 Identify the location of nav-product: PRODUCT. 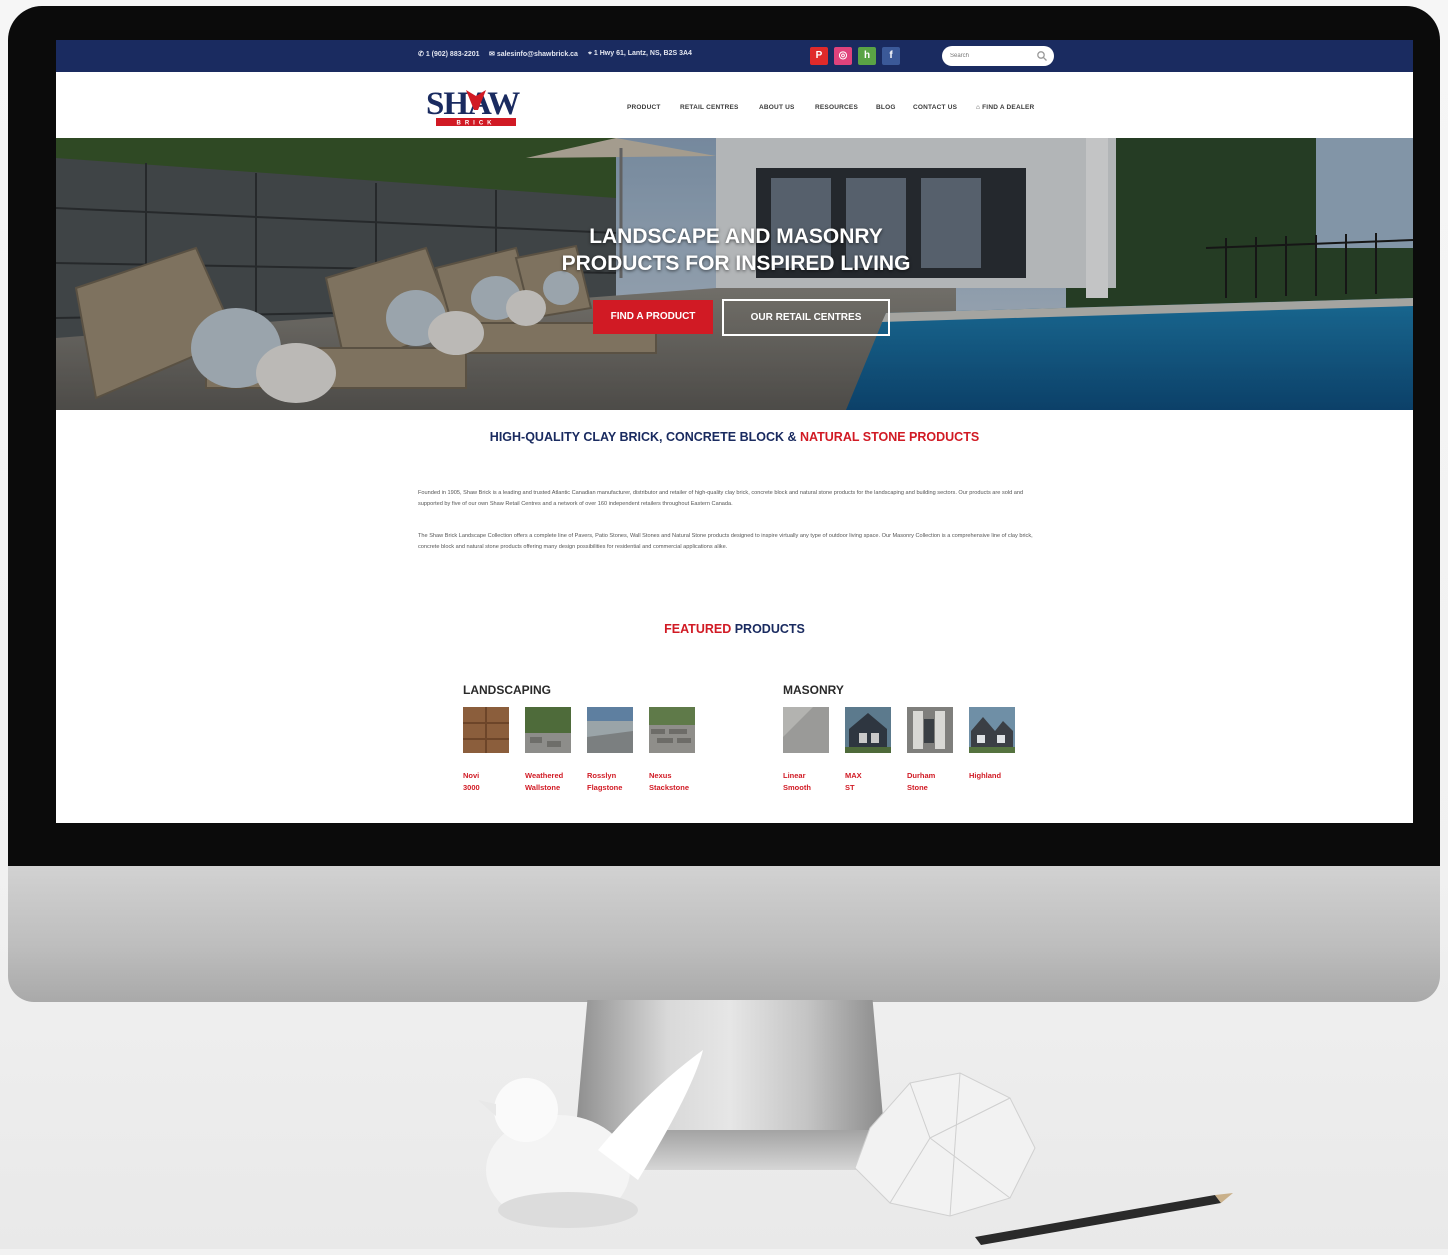
(644, 107).